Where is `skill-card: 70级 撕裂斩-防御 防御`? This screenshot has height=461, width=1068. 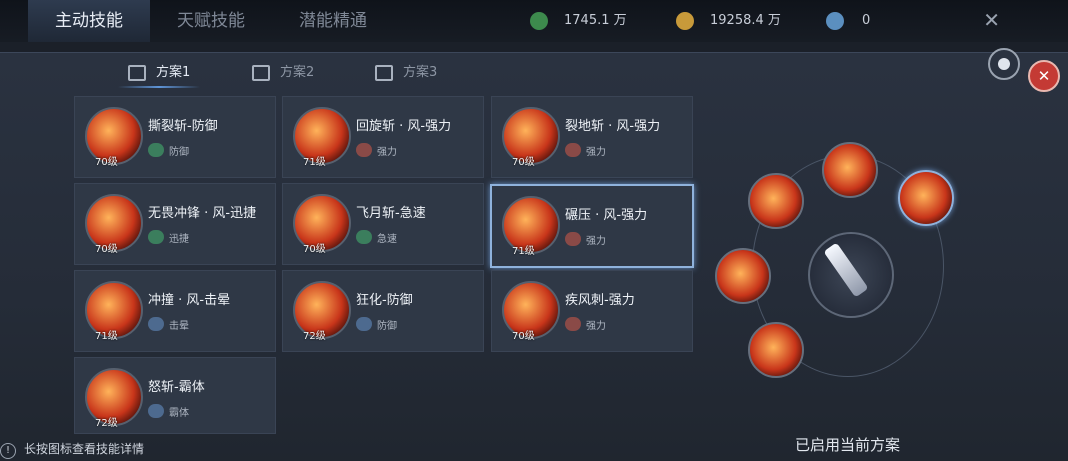
skill-card: 70级 撕裂斩-防御 防御 is located at coordinates (175, 137).